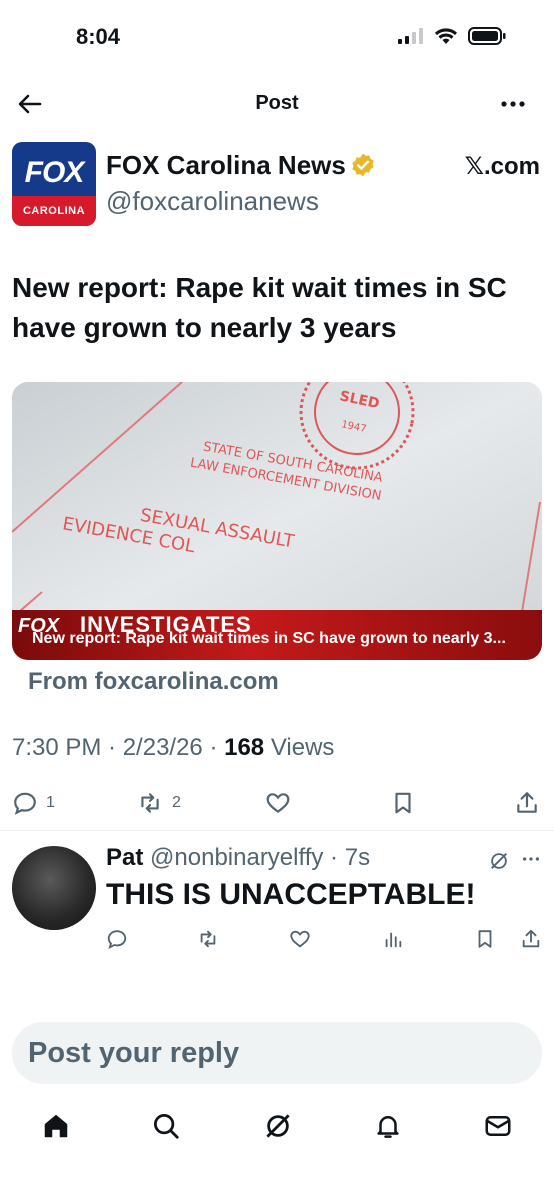  I want to click on avatar, so click(54, 888).